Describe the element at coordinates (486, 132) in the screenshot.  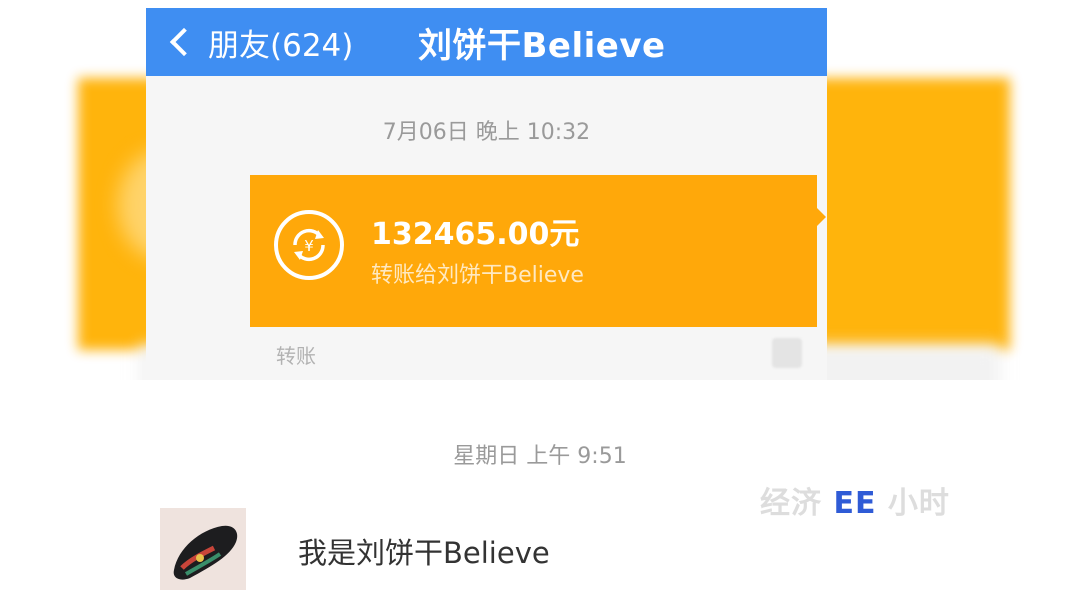
I see `timestamp: 7月06日 晚上 10:32` at that location.